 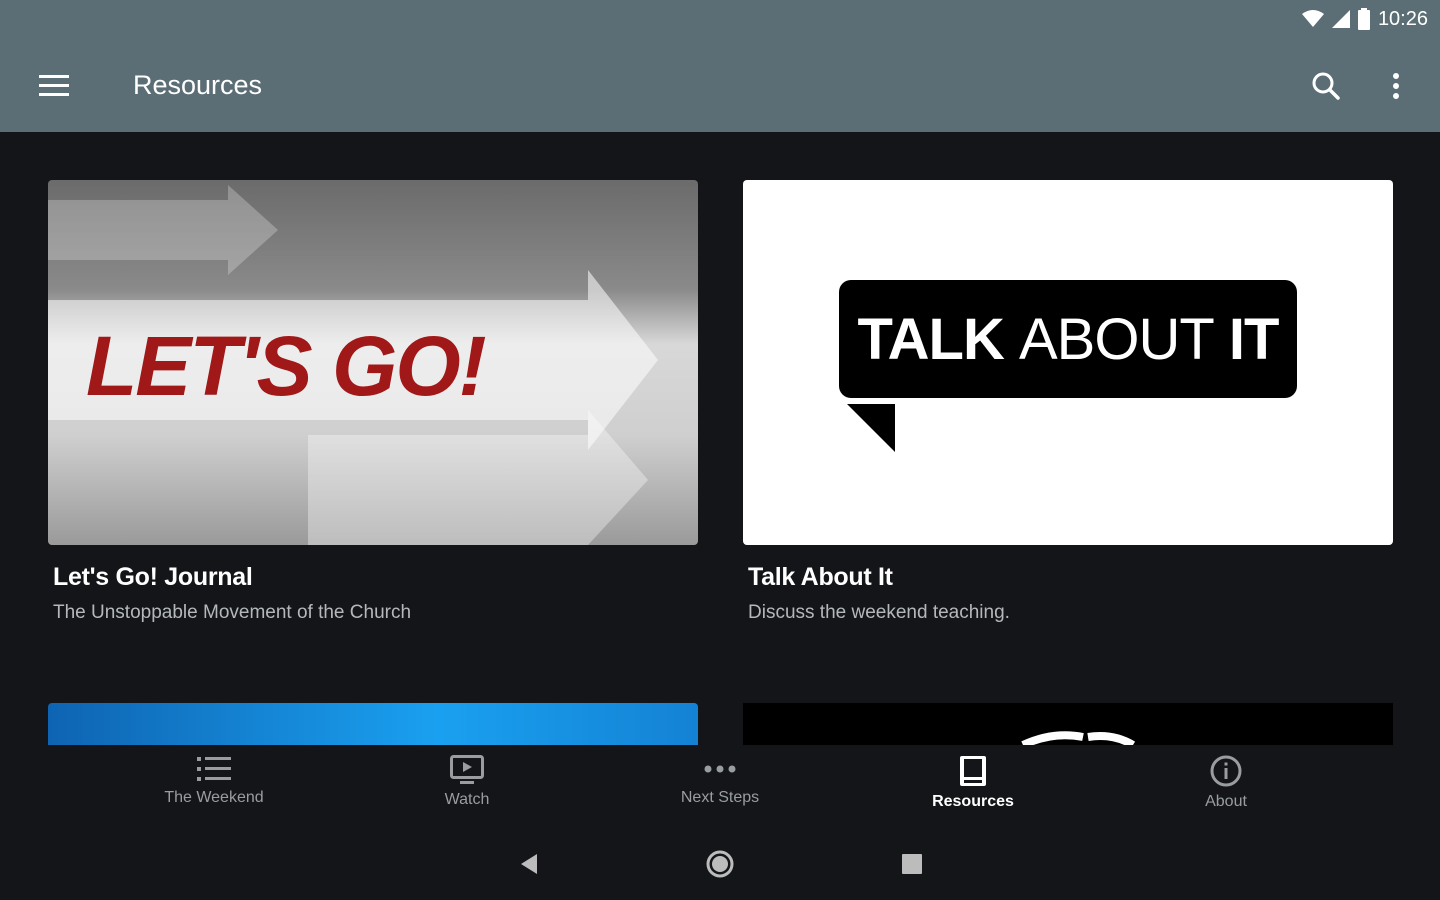 I want to click on overflow-menu-button, so click(x=1396, y=86).